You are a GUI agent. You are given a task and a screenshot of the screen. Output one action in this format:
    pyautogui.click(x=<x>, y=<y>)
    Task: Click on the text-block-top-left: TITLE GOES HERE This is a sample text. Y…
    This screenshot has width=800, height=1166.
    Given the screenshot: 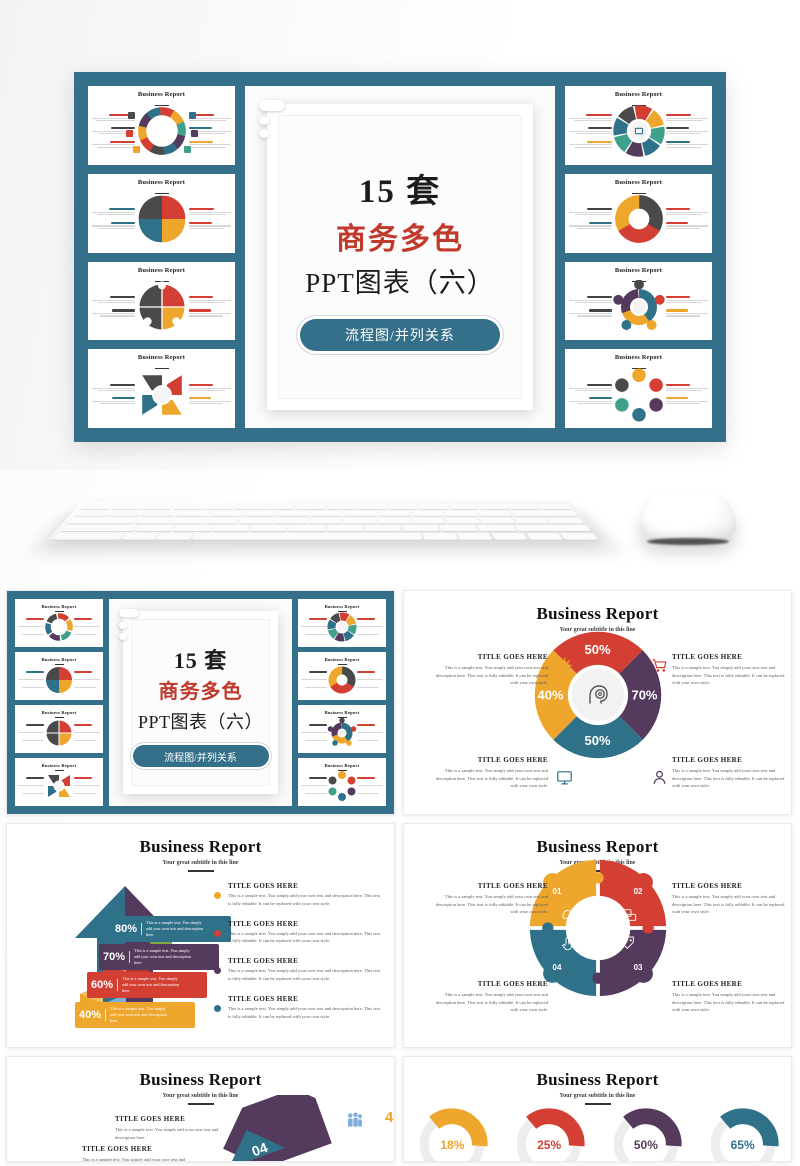 What is the action you would take?
    pyautogui.click(x=490, y=899)
    